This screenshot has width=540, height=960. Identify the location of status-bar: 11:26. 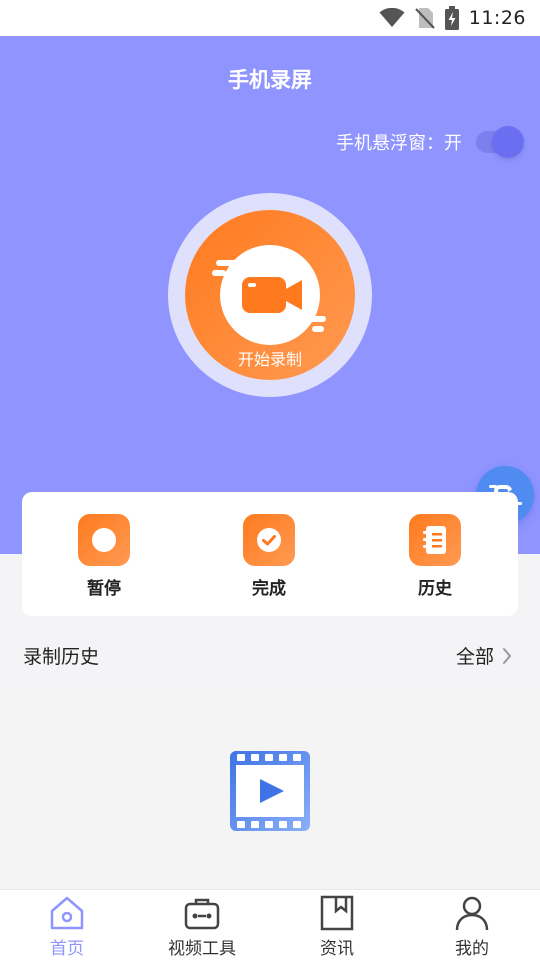
(270, 18).